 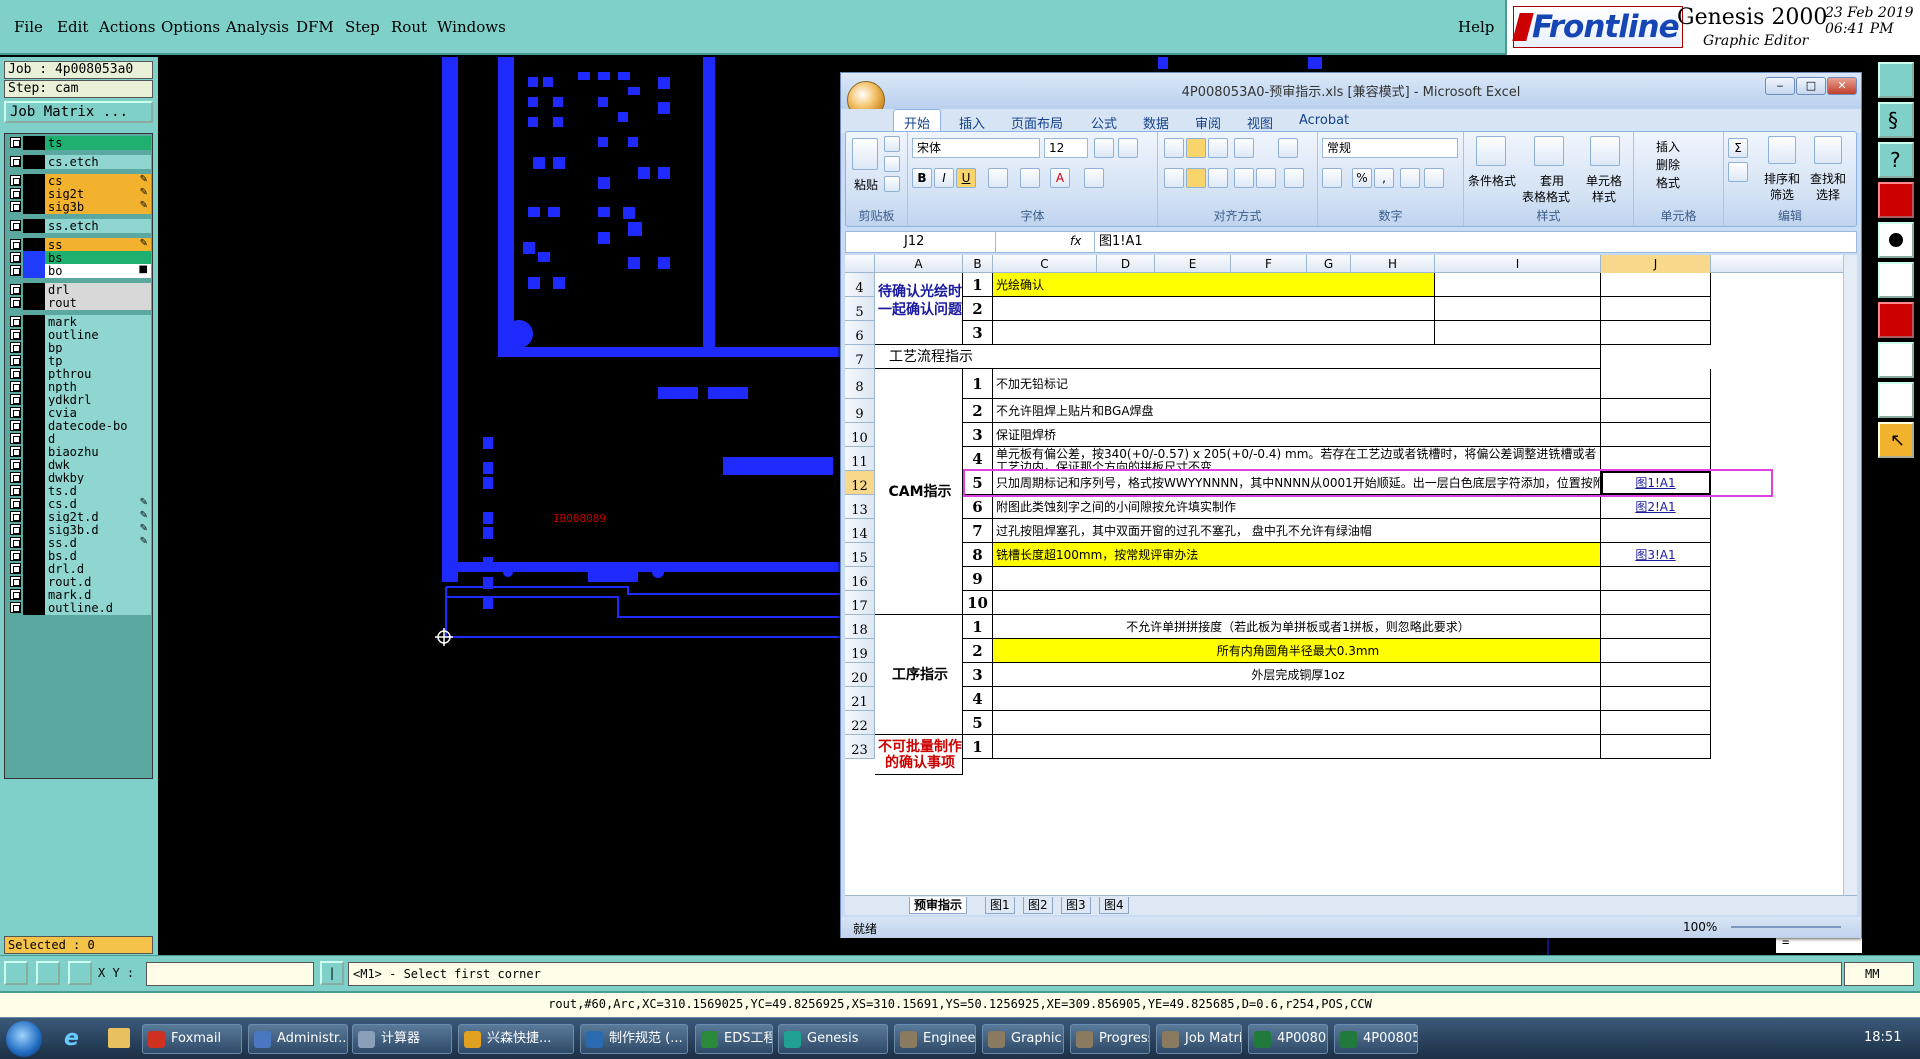 What do you see at coordinates (1828, 150) in the screenshot?
I see `find-icon` at bounding box center [1828, 150].